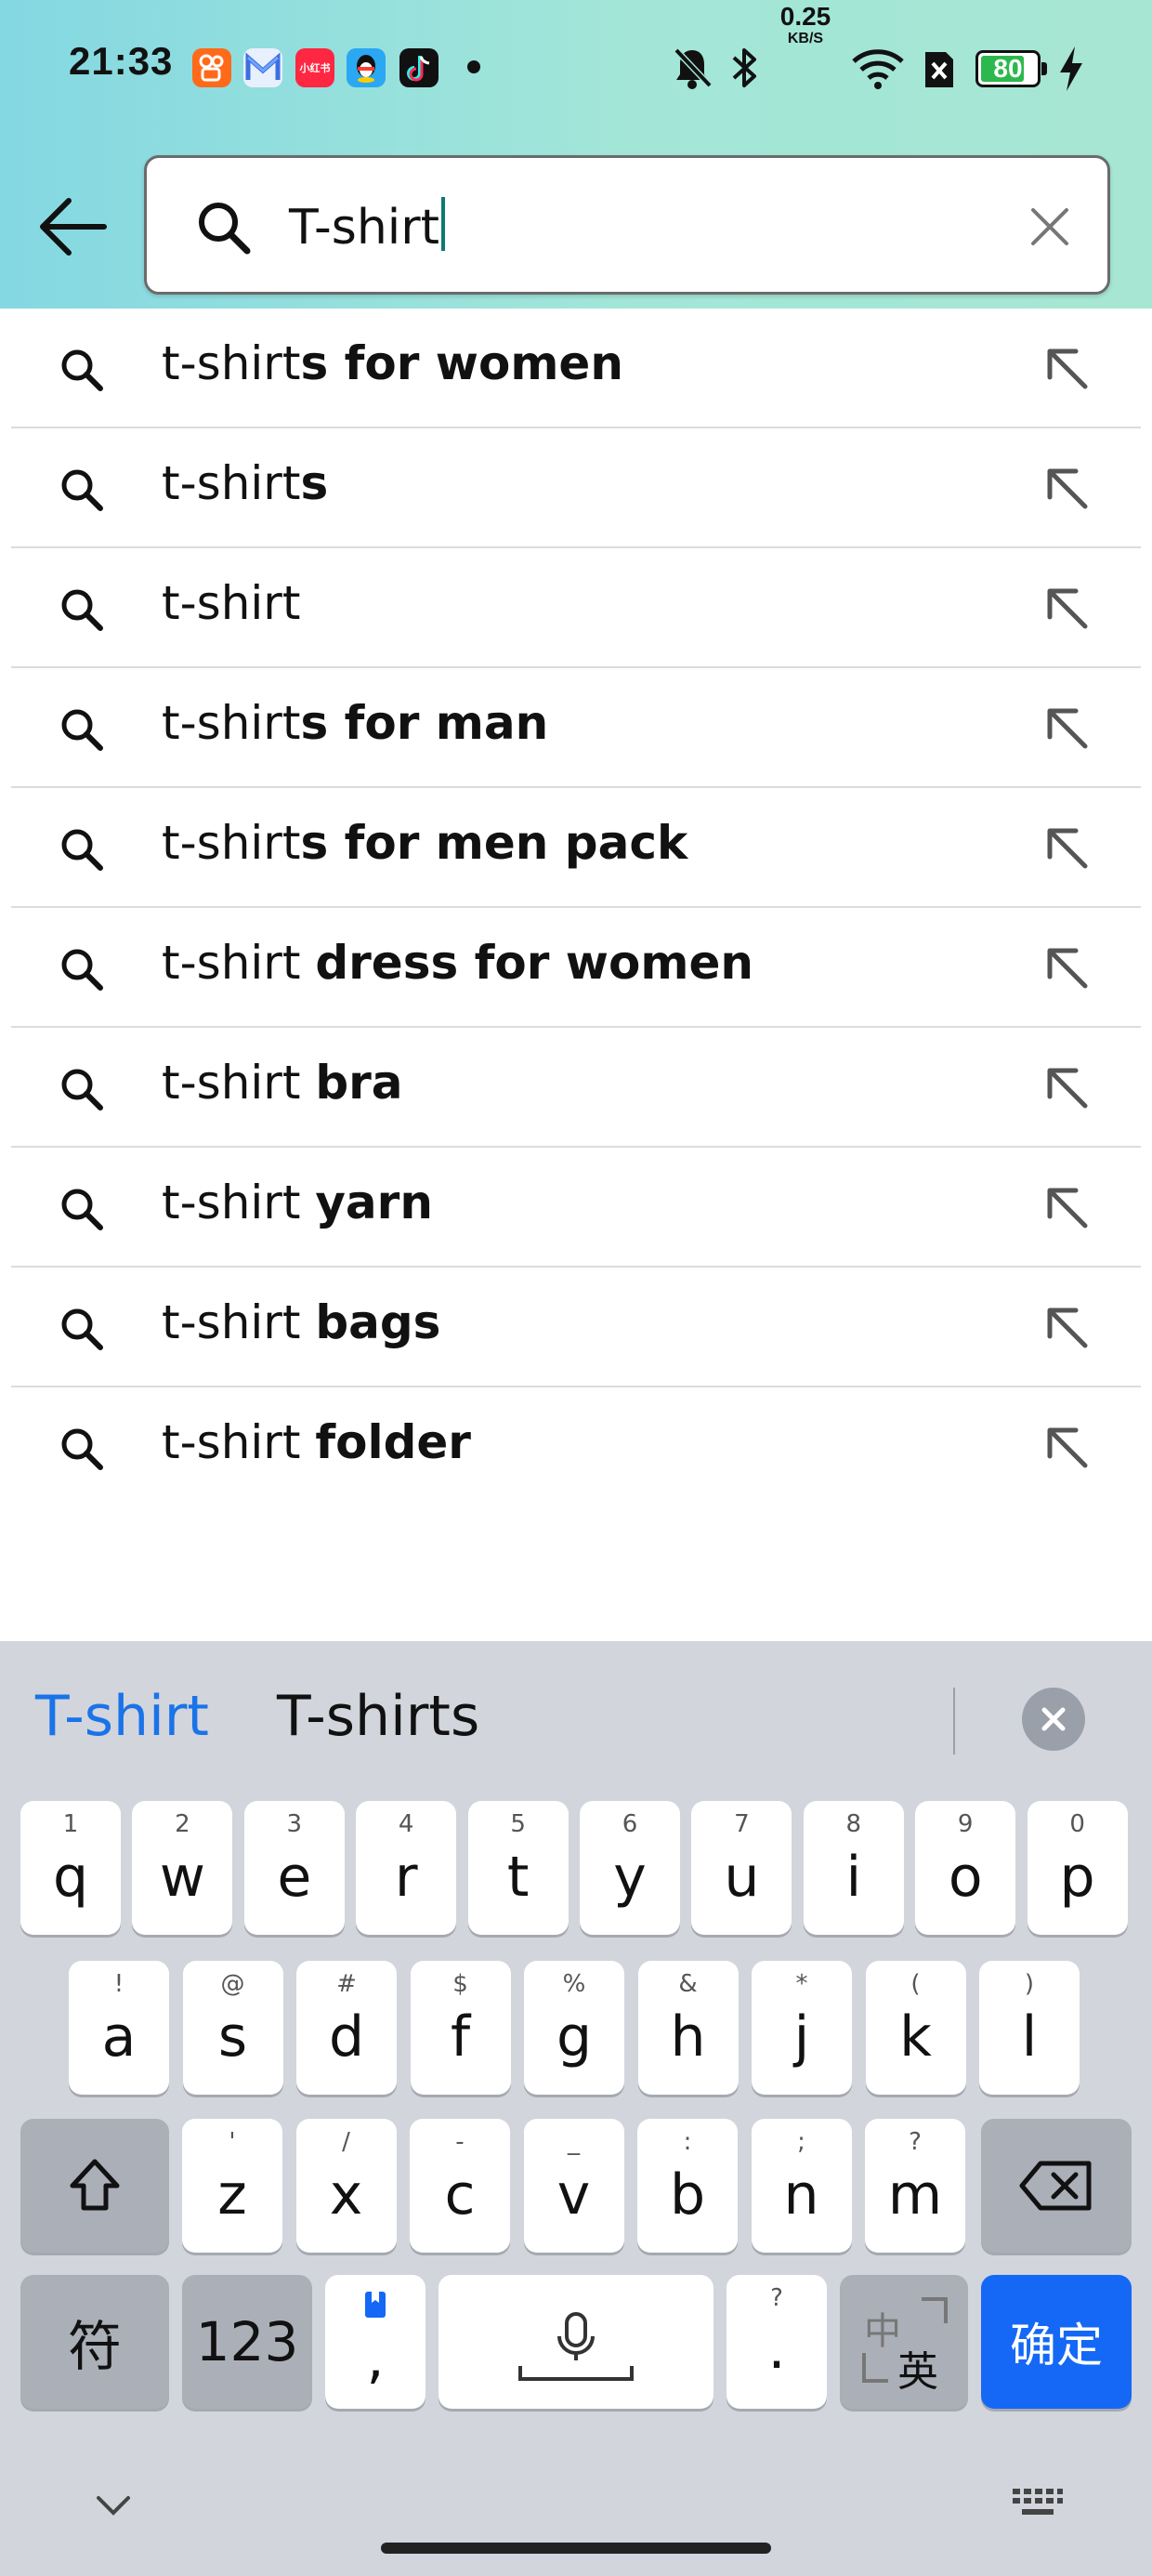 This screenshot has width=1152, height=2576. I want to click on key-p: 0p, so click(1077, 1868).